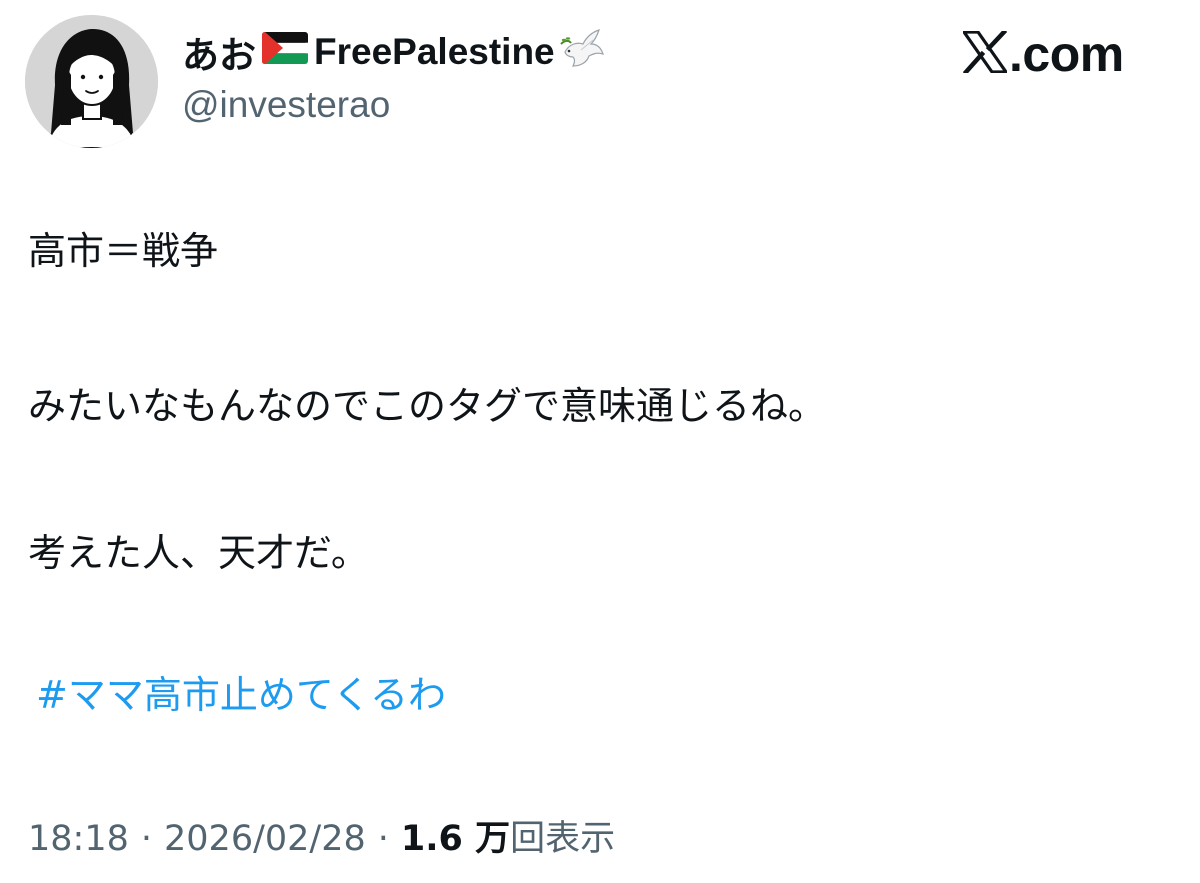  What do you see at coordinates (1066, 54) in the screenshot?
I see `x-logo-text: .com` at bounding box center [1066, 54].